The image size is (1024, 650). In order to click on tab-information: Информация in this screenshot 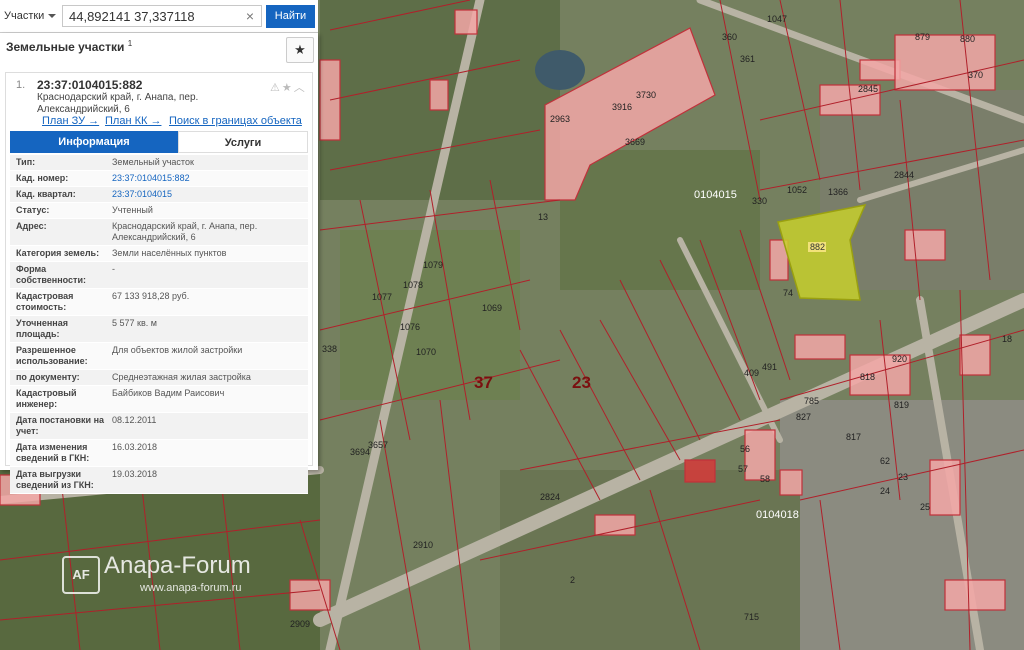, I will do `click(94, 142)`.